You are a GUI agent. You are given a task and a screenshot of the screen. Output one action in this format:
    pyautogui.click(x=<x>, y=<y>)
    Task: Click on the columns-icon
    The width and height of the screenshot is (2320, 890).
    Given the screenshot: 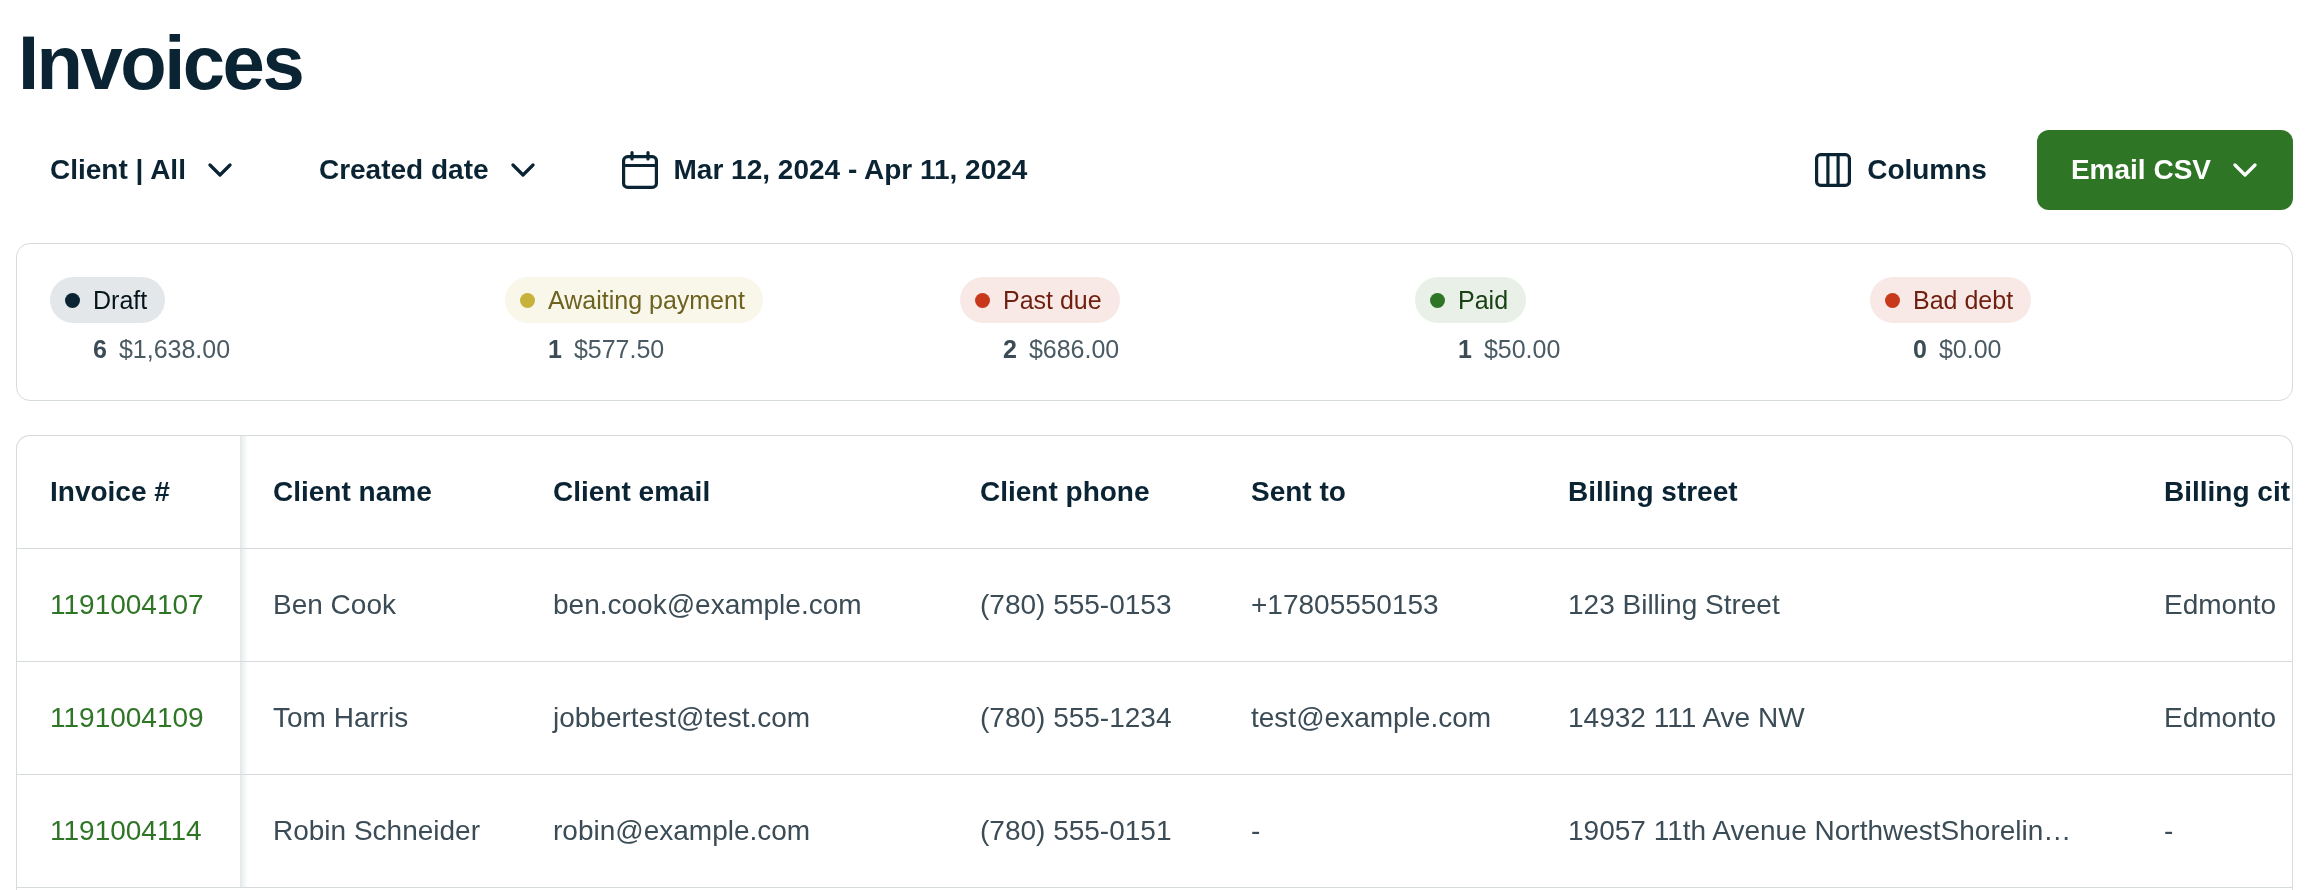 What is the action you would take?
    pyautogui.click(x=1833, y=170)
    